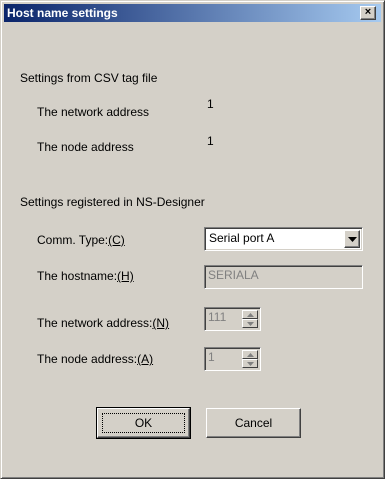 The width and height of the screenshot is (385, 479). Describe the element at coordinates (210, 104) in the screenshot. I see `csv-network-address-value: 1` at that location.